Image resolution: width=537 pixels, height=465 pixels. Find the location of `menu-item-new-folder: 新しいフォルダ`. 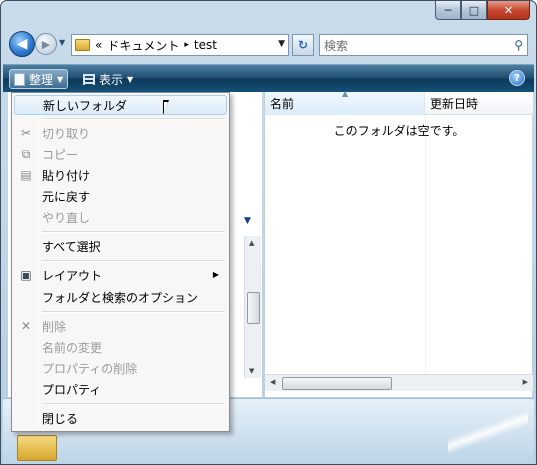

menu-item-new-folder: 新しいフォルダ is located at coordinates (120, 105).